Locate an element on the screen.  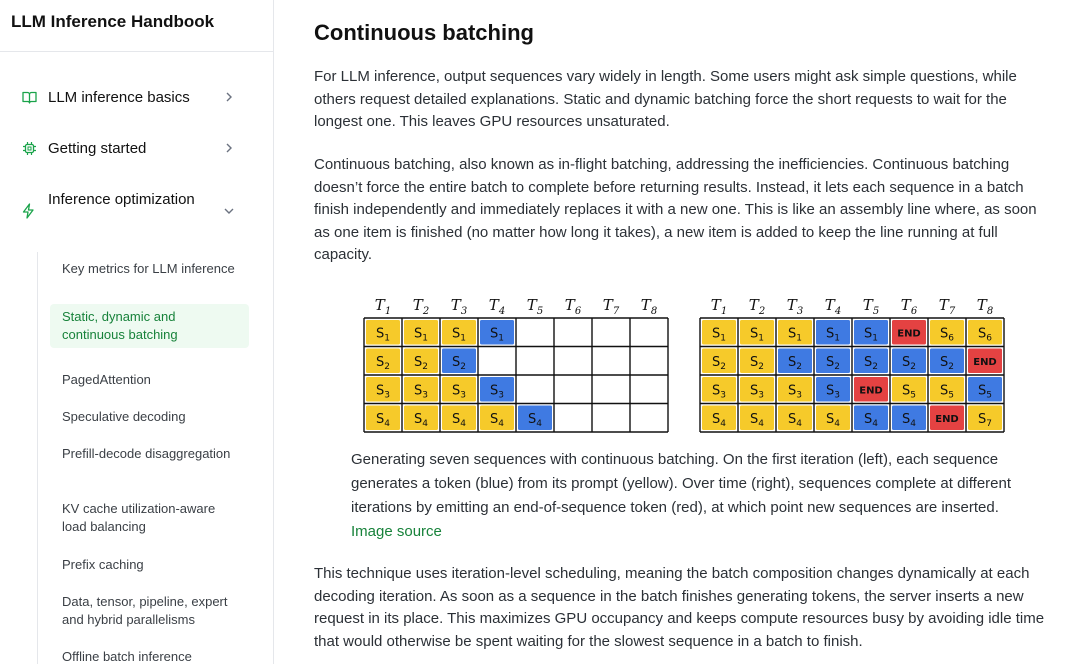
sidebar-item-llm-inference-basics: LLM inference basics is located at coordinates (133, 98).